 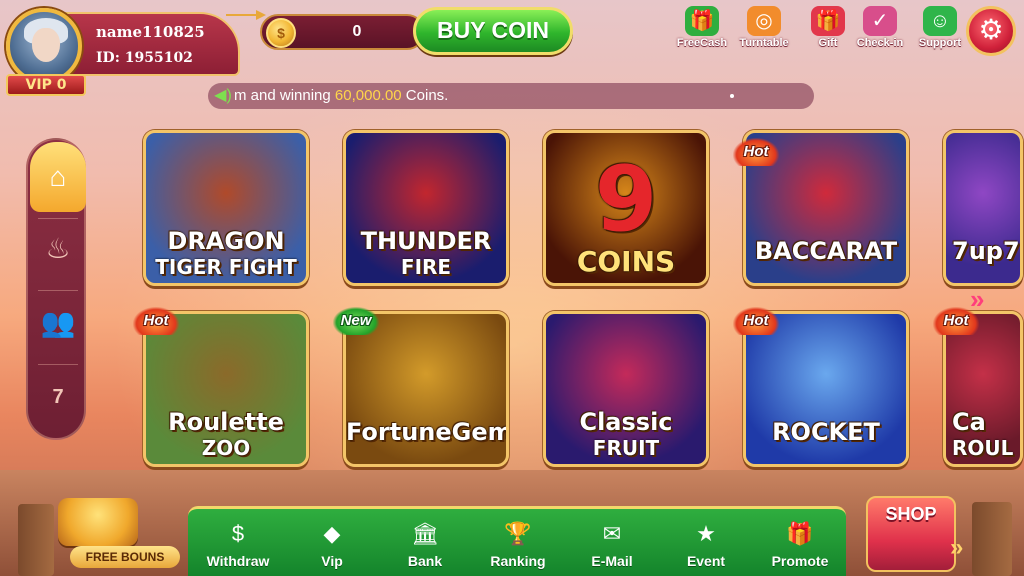 What do you see at coordinates (511, 96) in the screenshot?
I see `winner-marquee: ◀) m and winning 60,000.00 Coins.` at bounding box center [511, 96].